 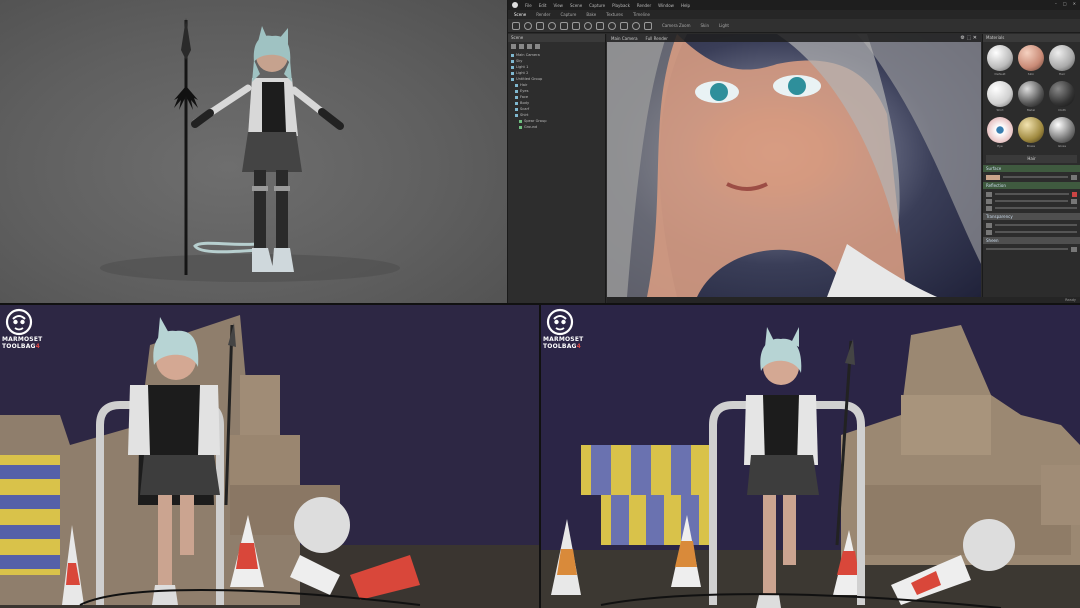 I want to click on sky-icon, so click(x=512, y=61).